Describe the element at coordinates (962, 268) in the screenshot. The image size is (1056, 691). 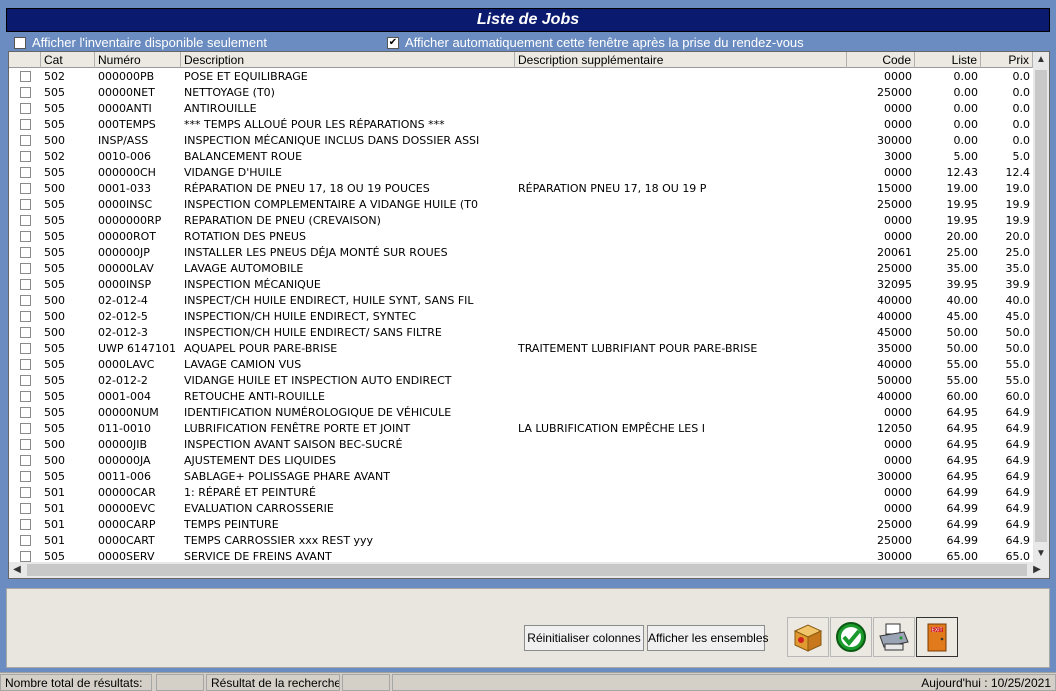
I see `cell-liste: 35.00` at that location.